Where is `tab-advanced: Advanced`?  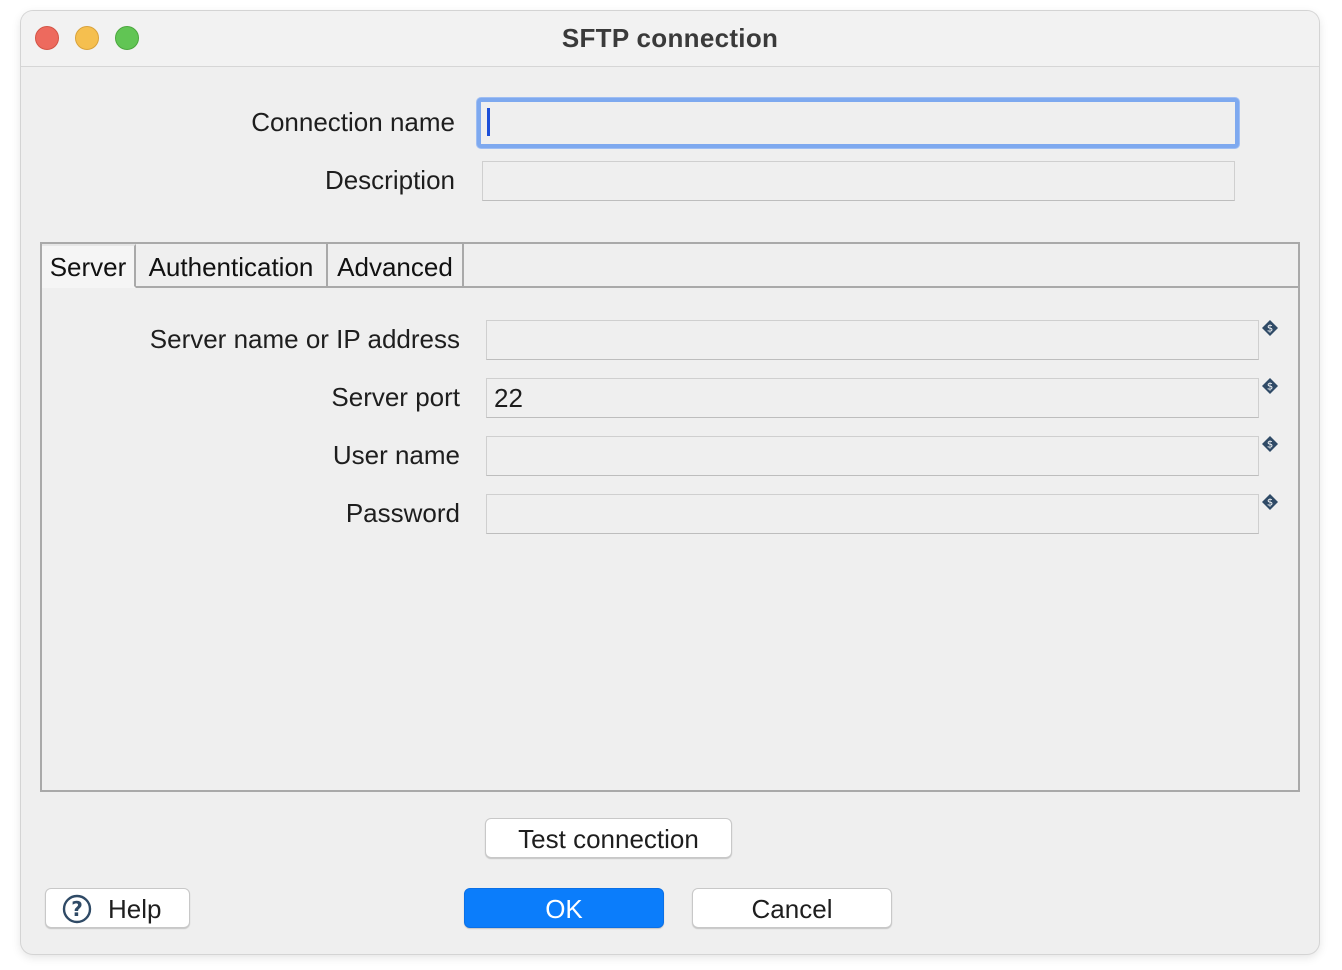
tab-advanced: Advanced is located at coordinates (396, 265).